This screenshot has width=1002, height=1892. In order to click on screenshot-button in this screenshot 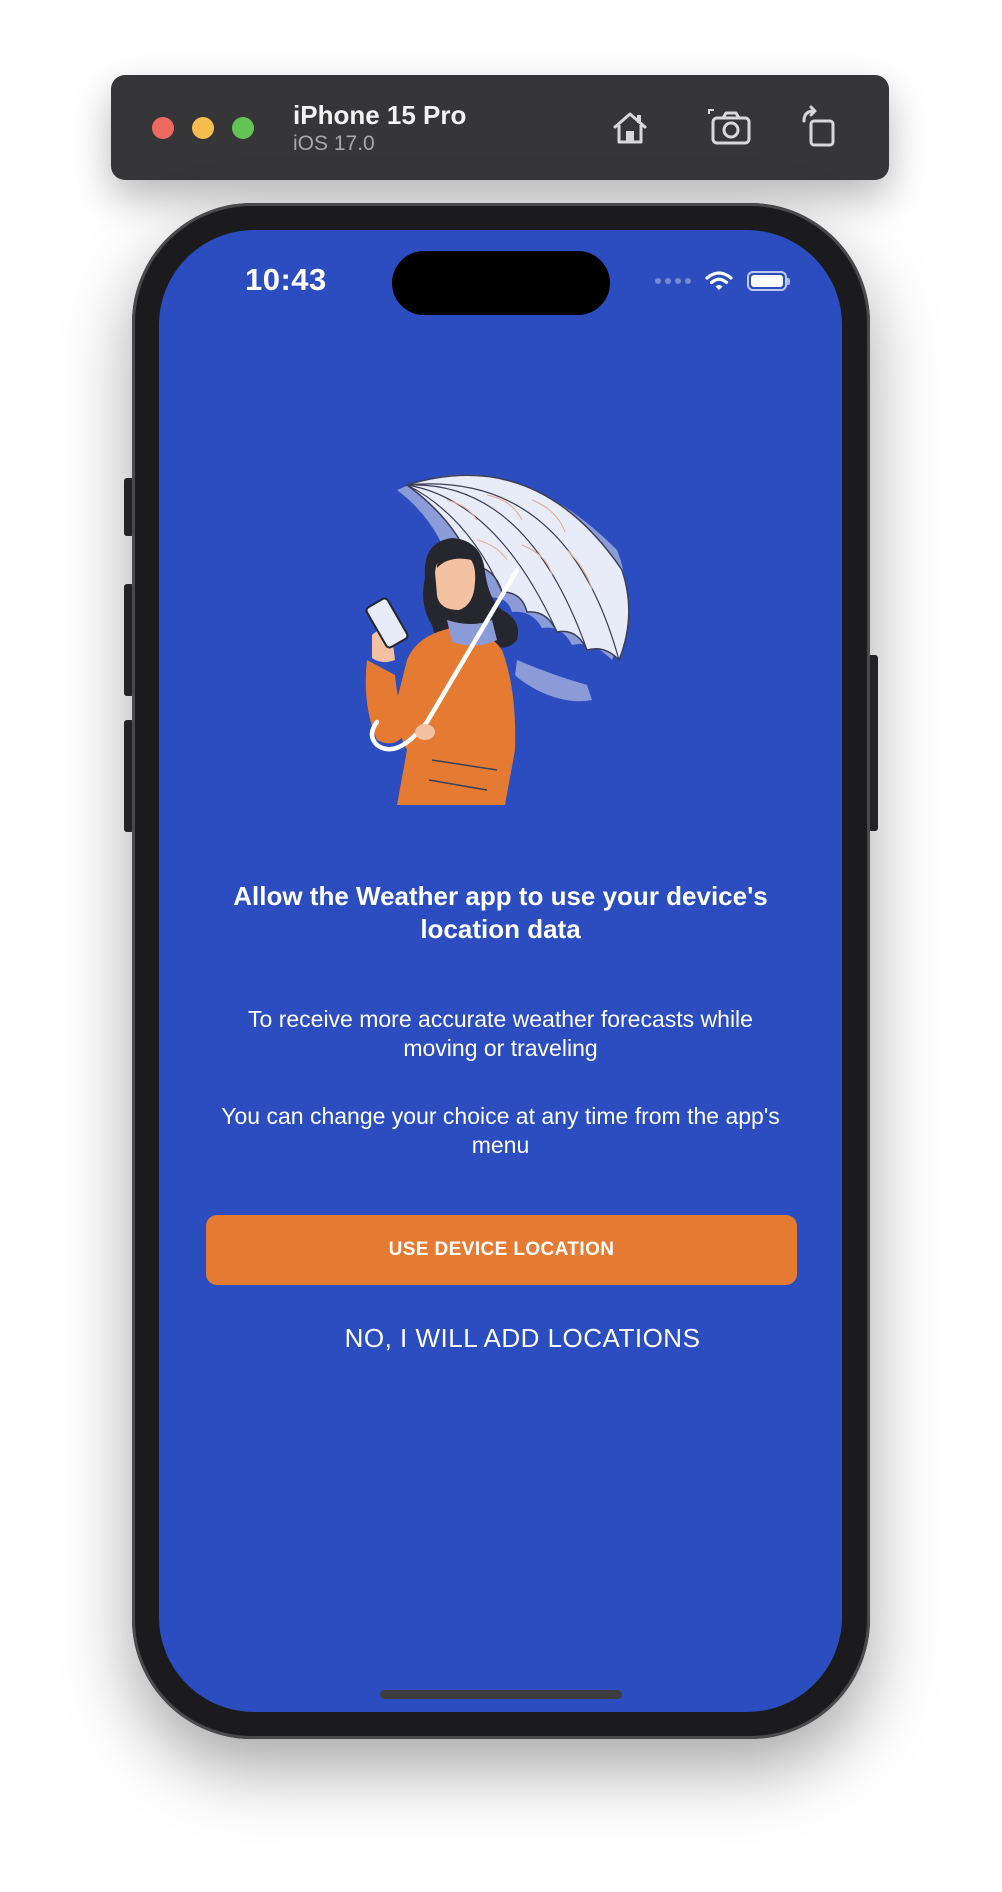, I will do `click(730, 128)`.